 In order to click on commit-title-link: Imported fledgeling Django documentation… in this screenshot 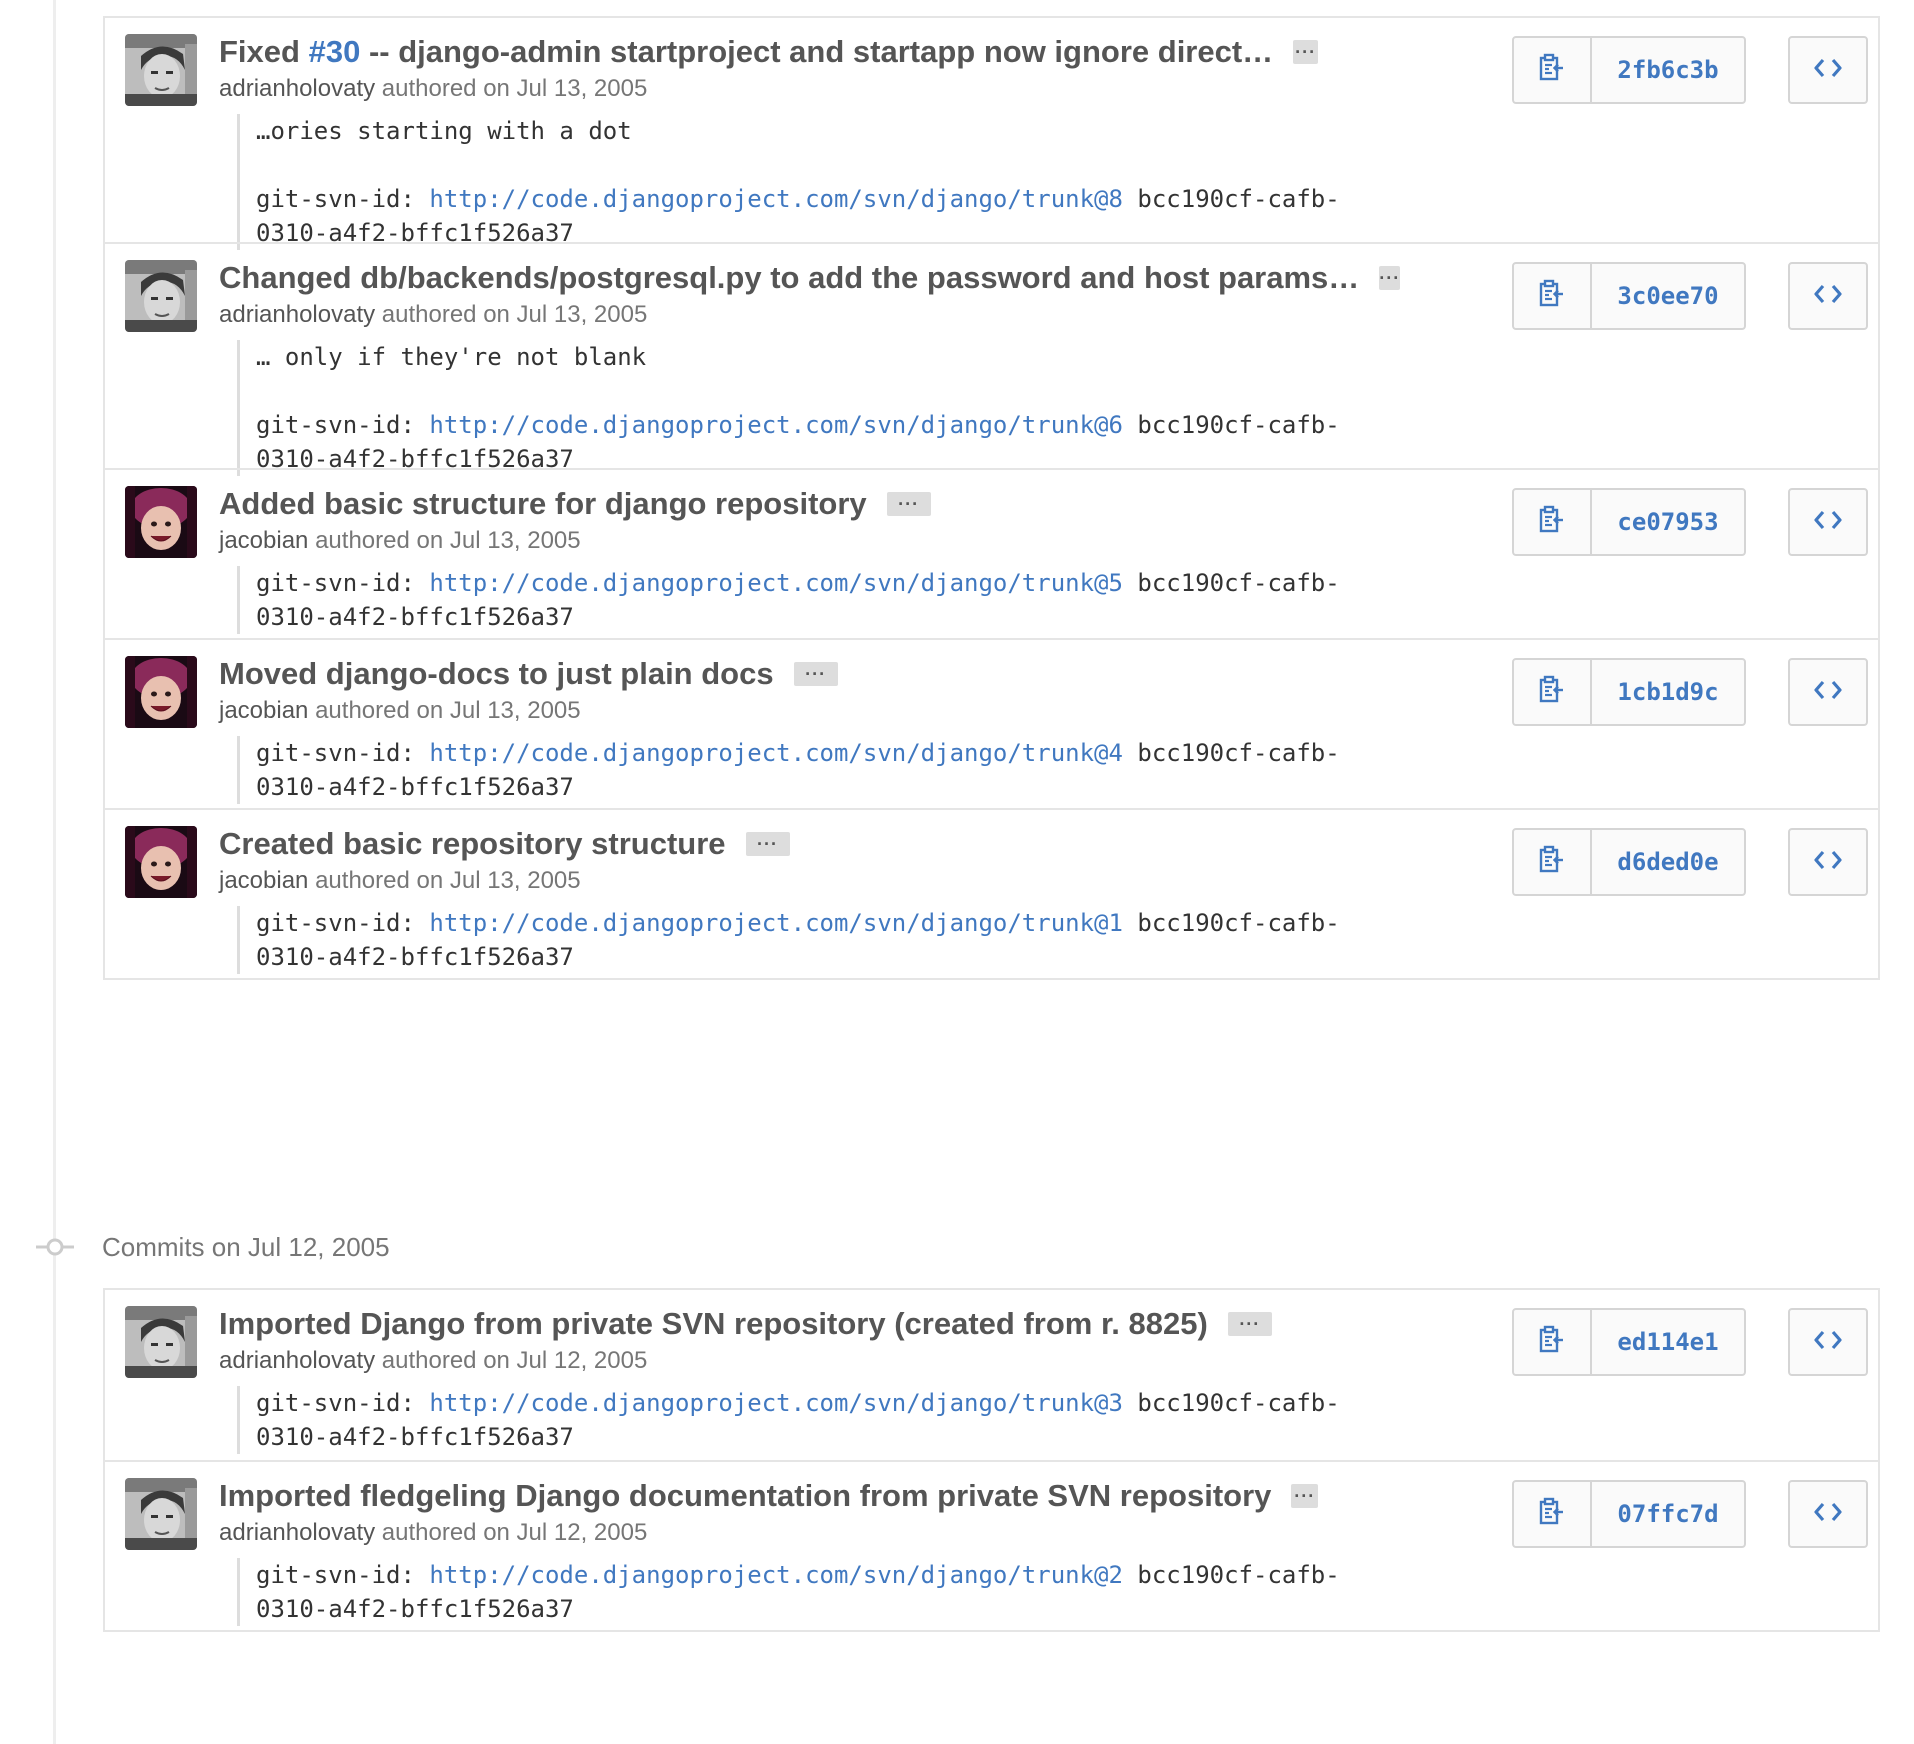, I will do `click(745, 1496)`.